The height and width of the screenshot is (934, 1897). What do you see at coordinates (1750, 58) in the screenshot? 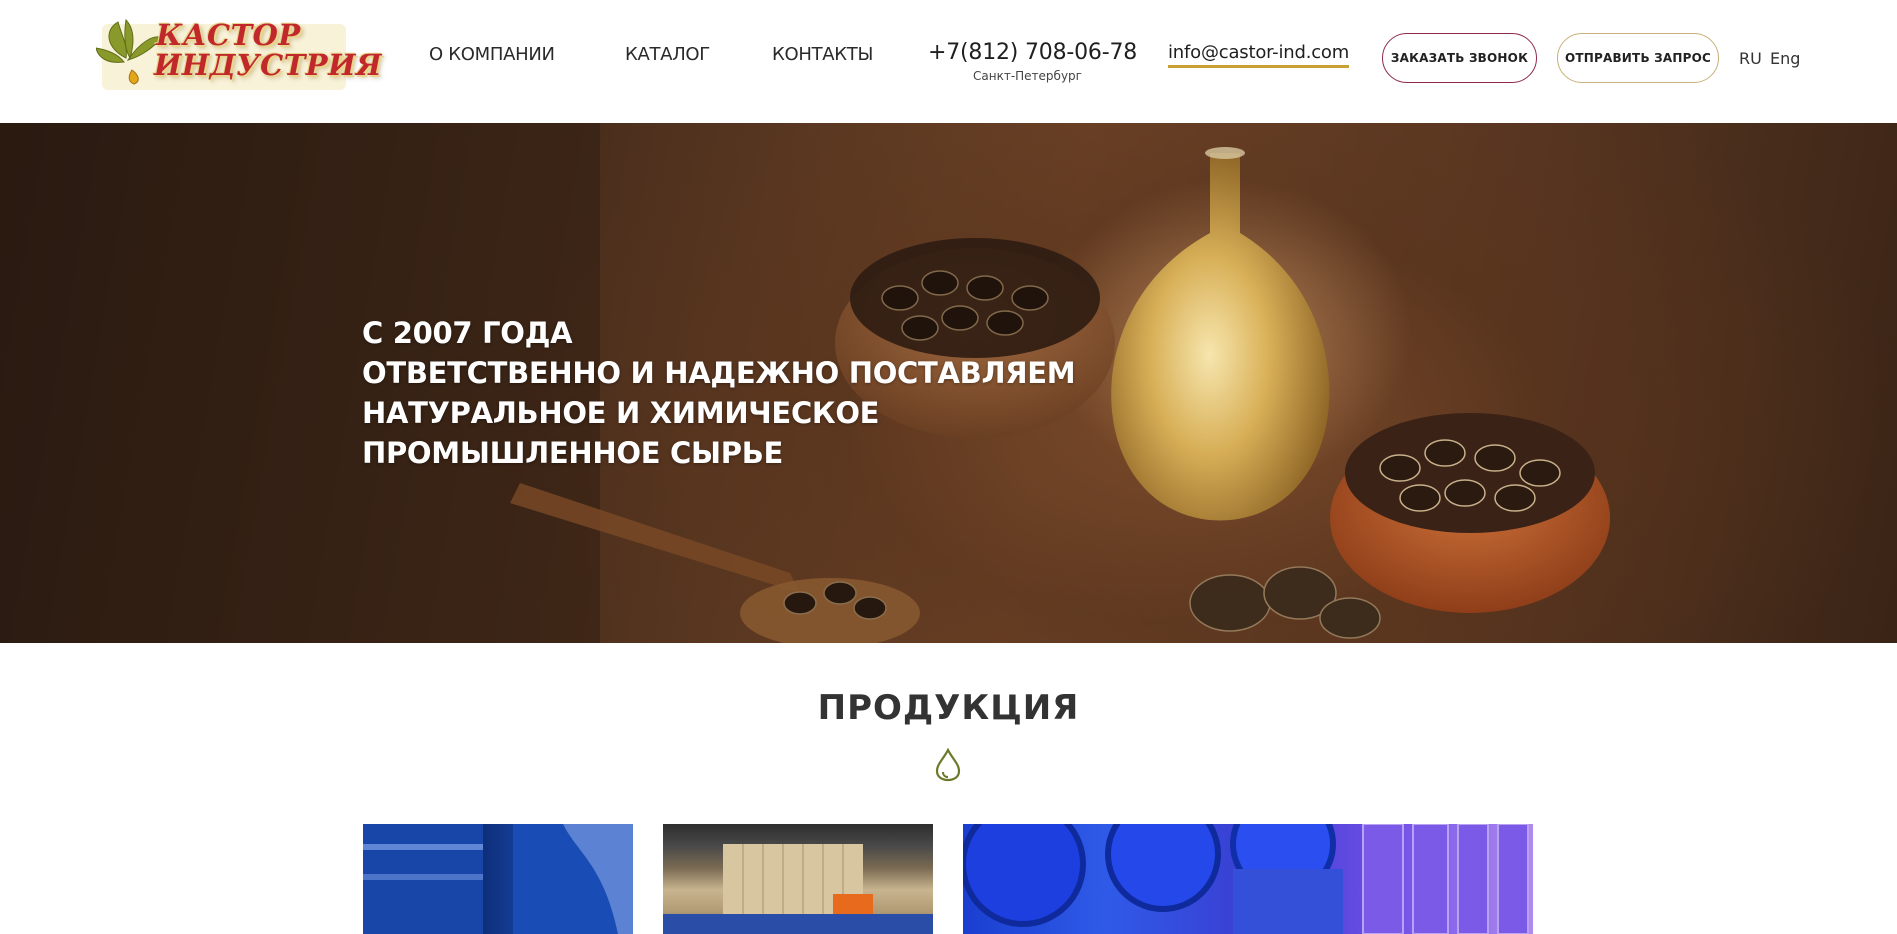
I see `language-ru: RU` at bounding box center [1750, 58].